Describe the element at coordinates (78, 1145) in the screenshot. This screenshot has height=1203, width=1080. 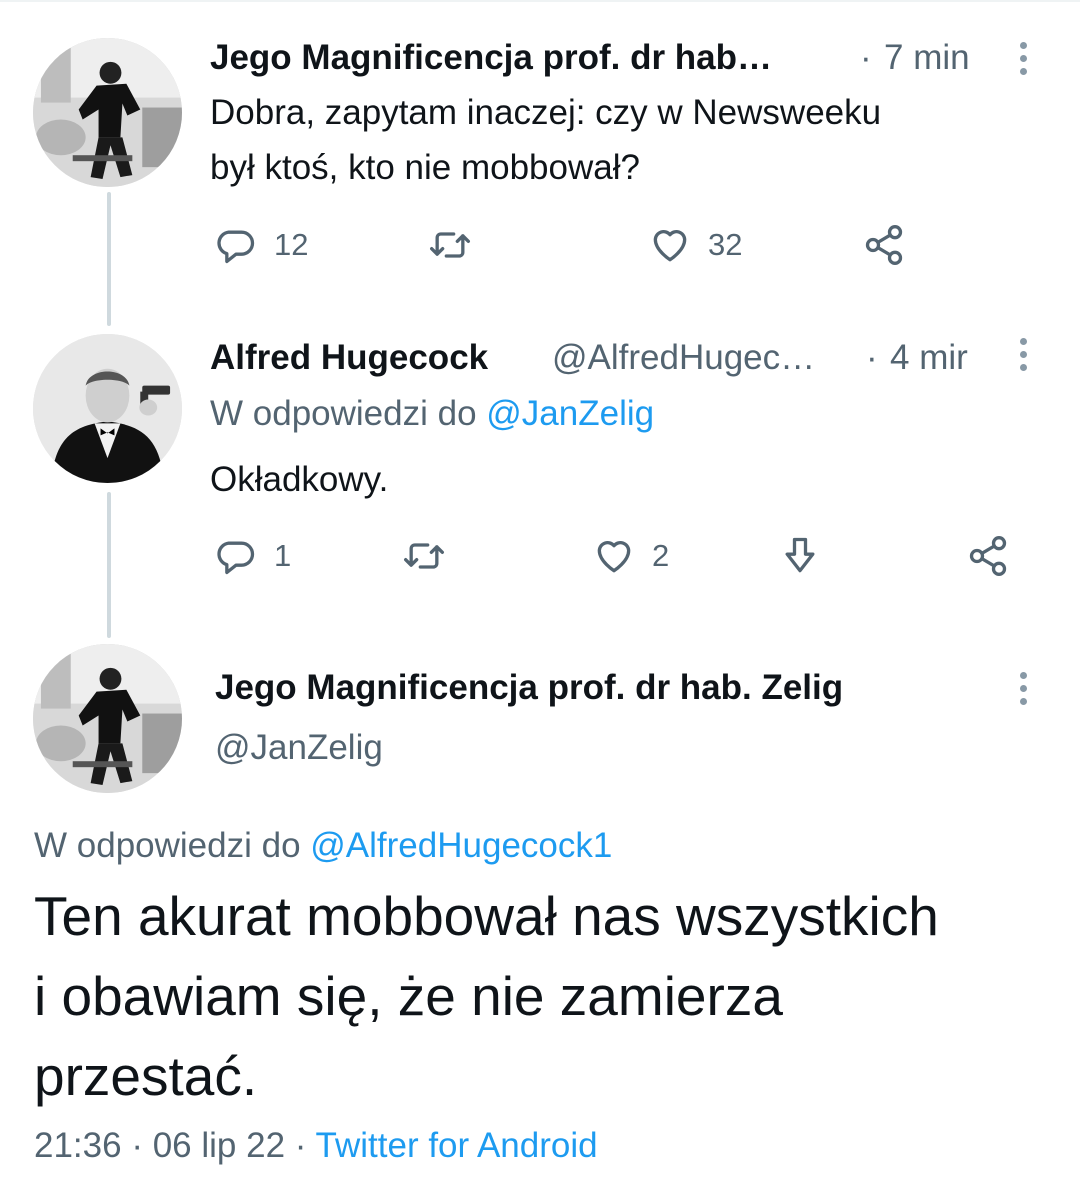
I see `post-time: 21:36` at that location.